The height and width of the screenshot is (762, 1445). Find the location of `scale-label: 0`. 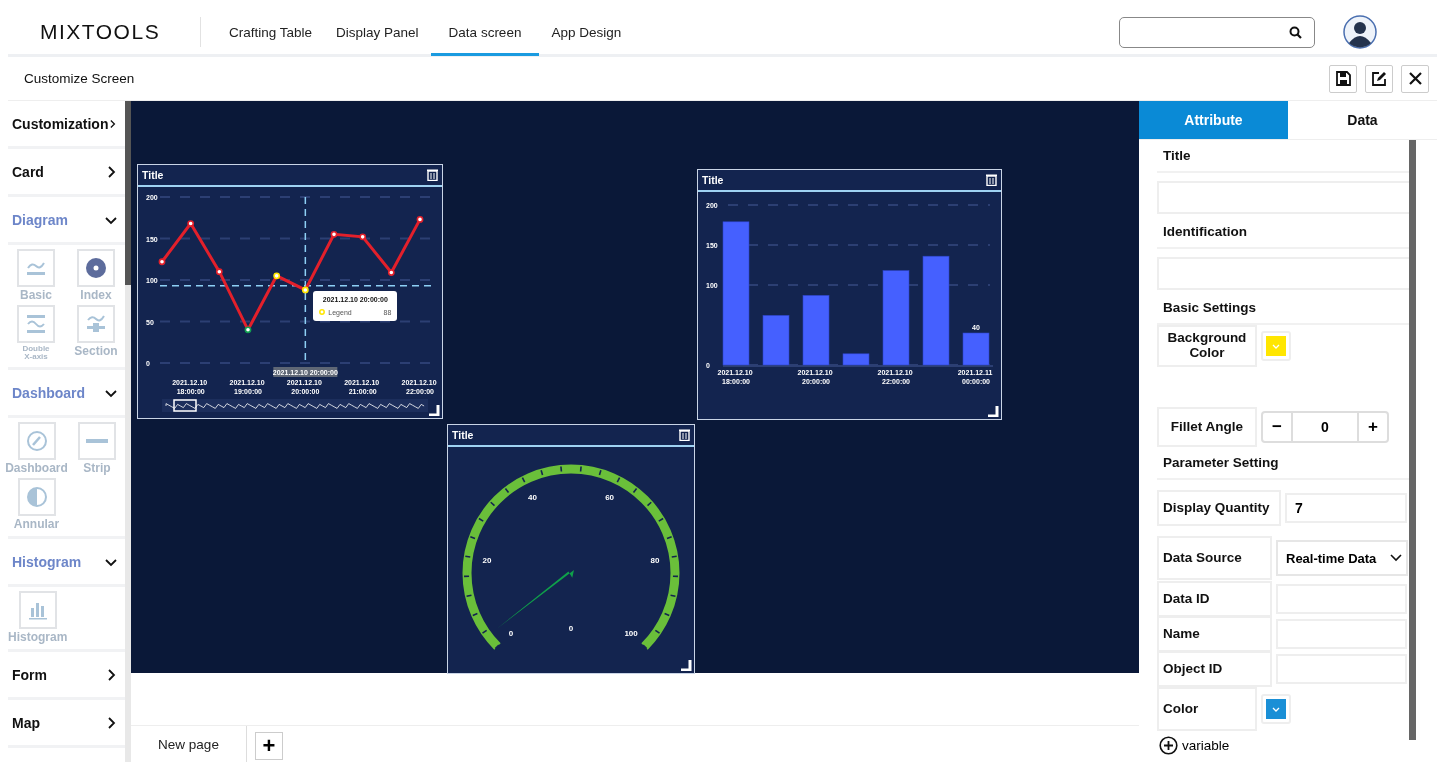

scale-label: 0 is located at coordinates (511, 634).